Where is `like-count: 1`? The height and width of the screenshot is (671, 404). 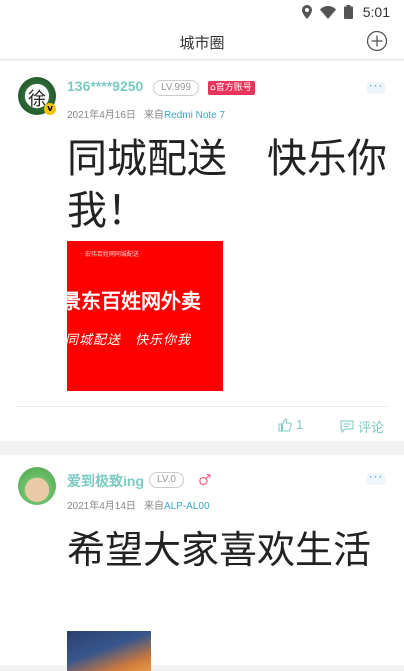
like-count: 1 is located at coordinates (300, 424).